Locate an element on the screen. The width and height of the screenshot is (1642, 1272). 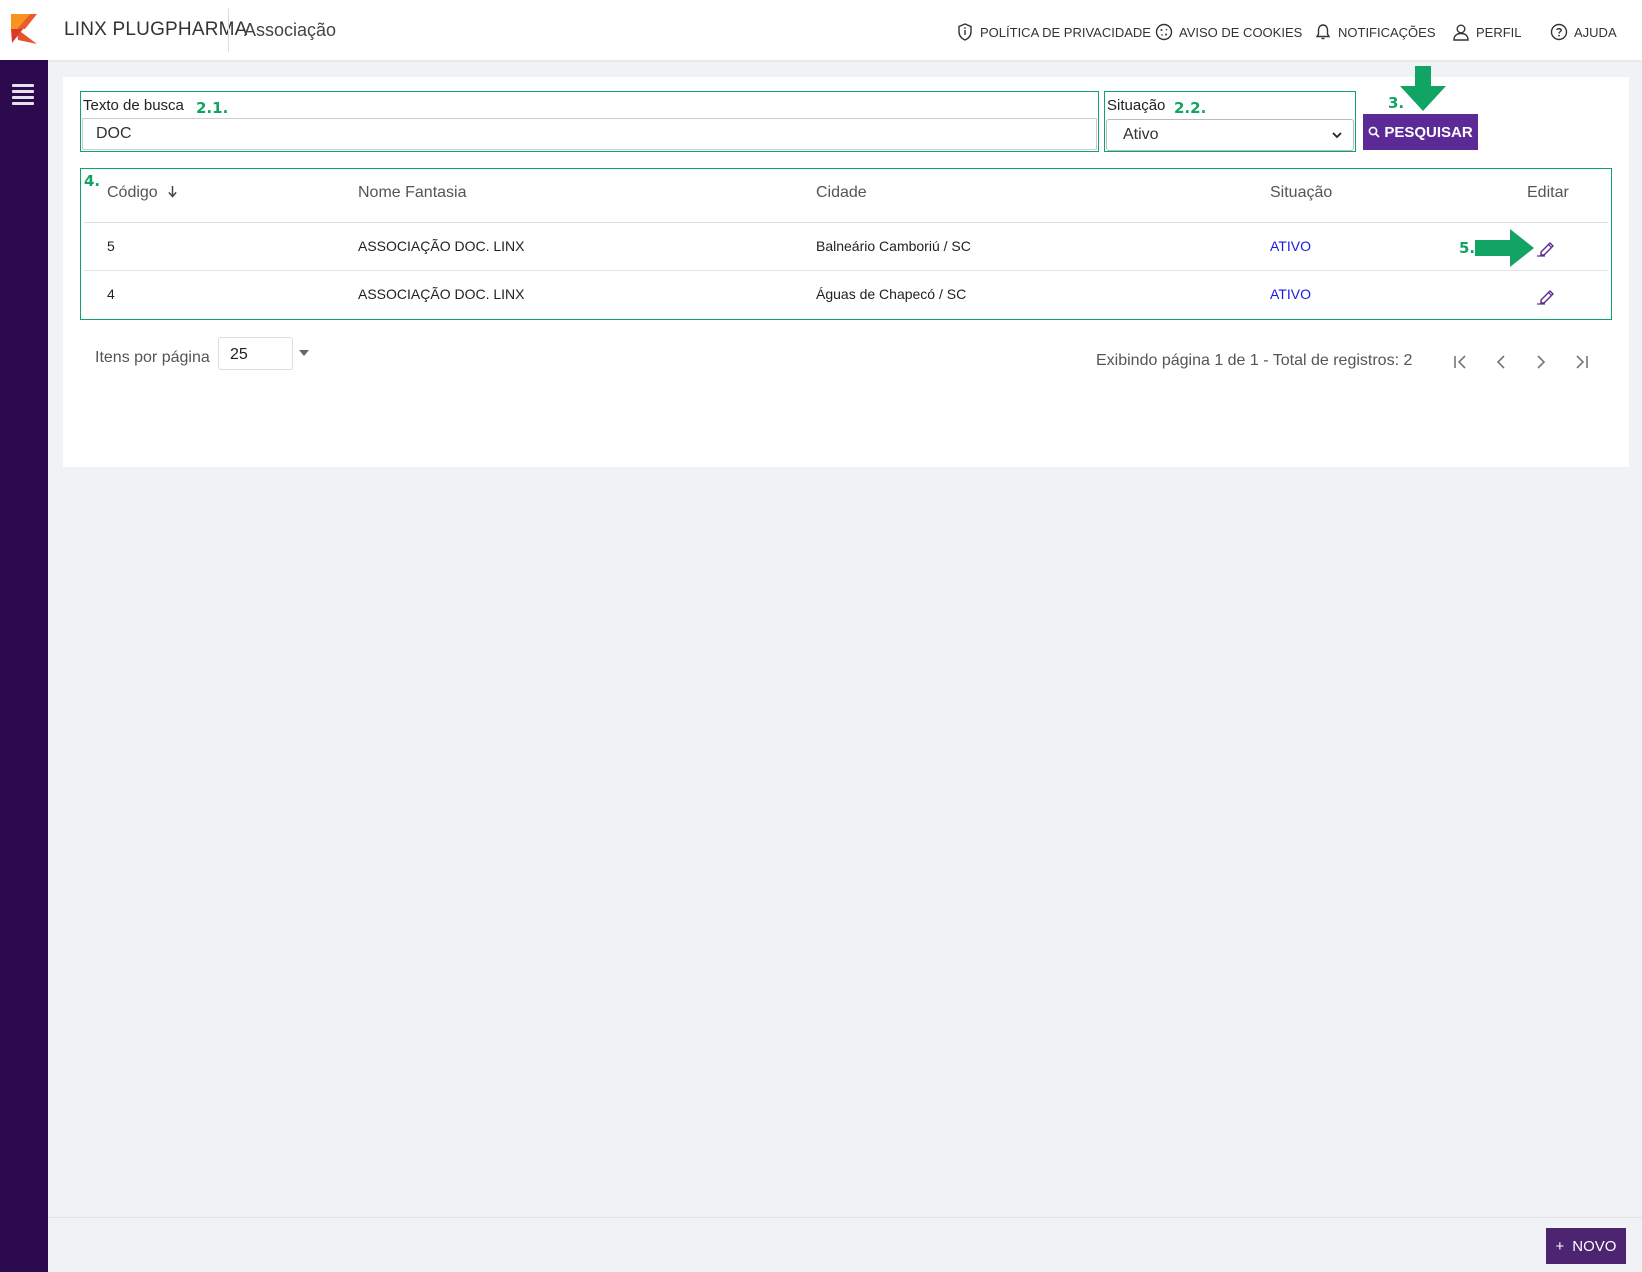
search-button: PESQUISAR is located at coordinates (1420, 132).